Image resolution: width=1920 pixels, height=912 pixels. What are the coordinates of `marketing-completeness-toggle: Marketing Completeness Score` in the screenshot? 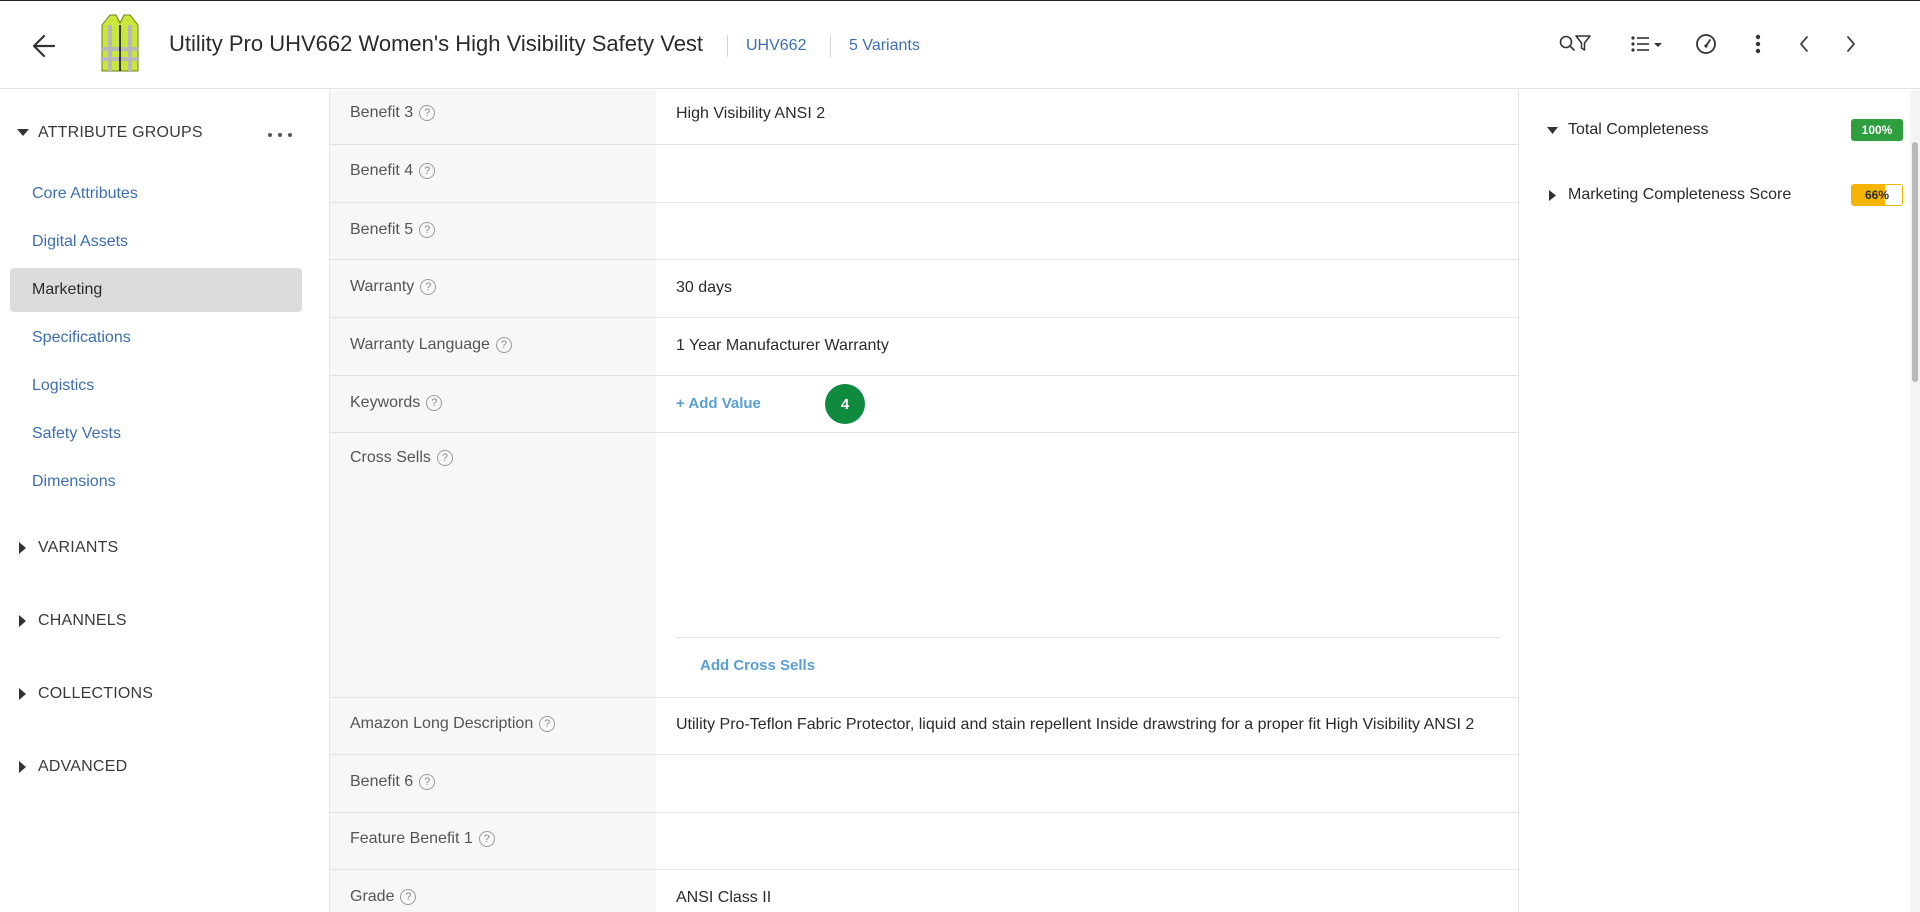 It's located at (1719, 195).